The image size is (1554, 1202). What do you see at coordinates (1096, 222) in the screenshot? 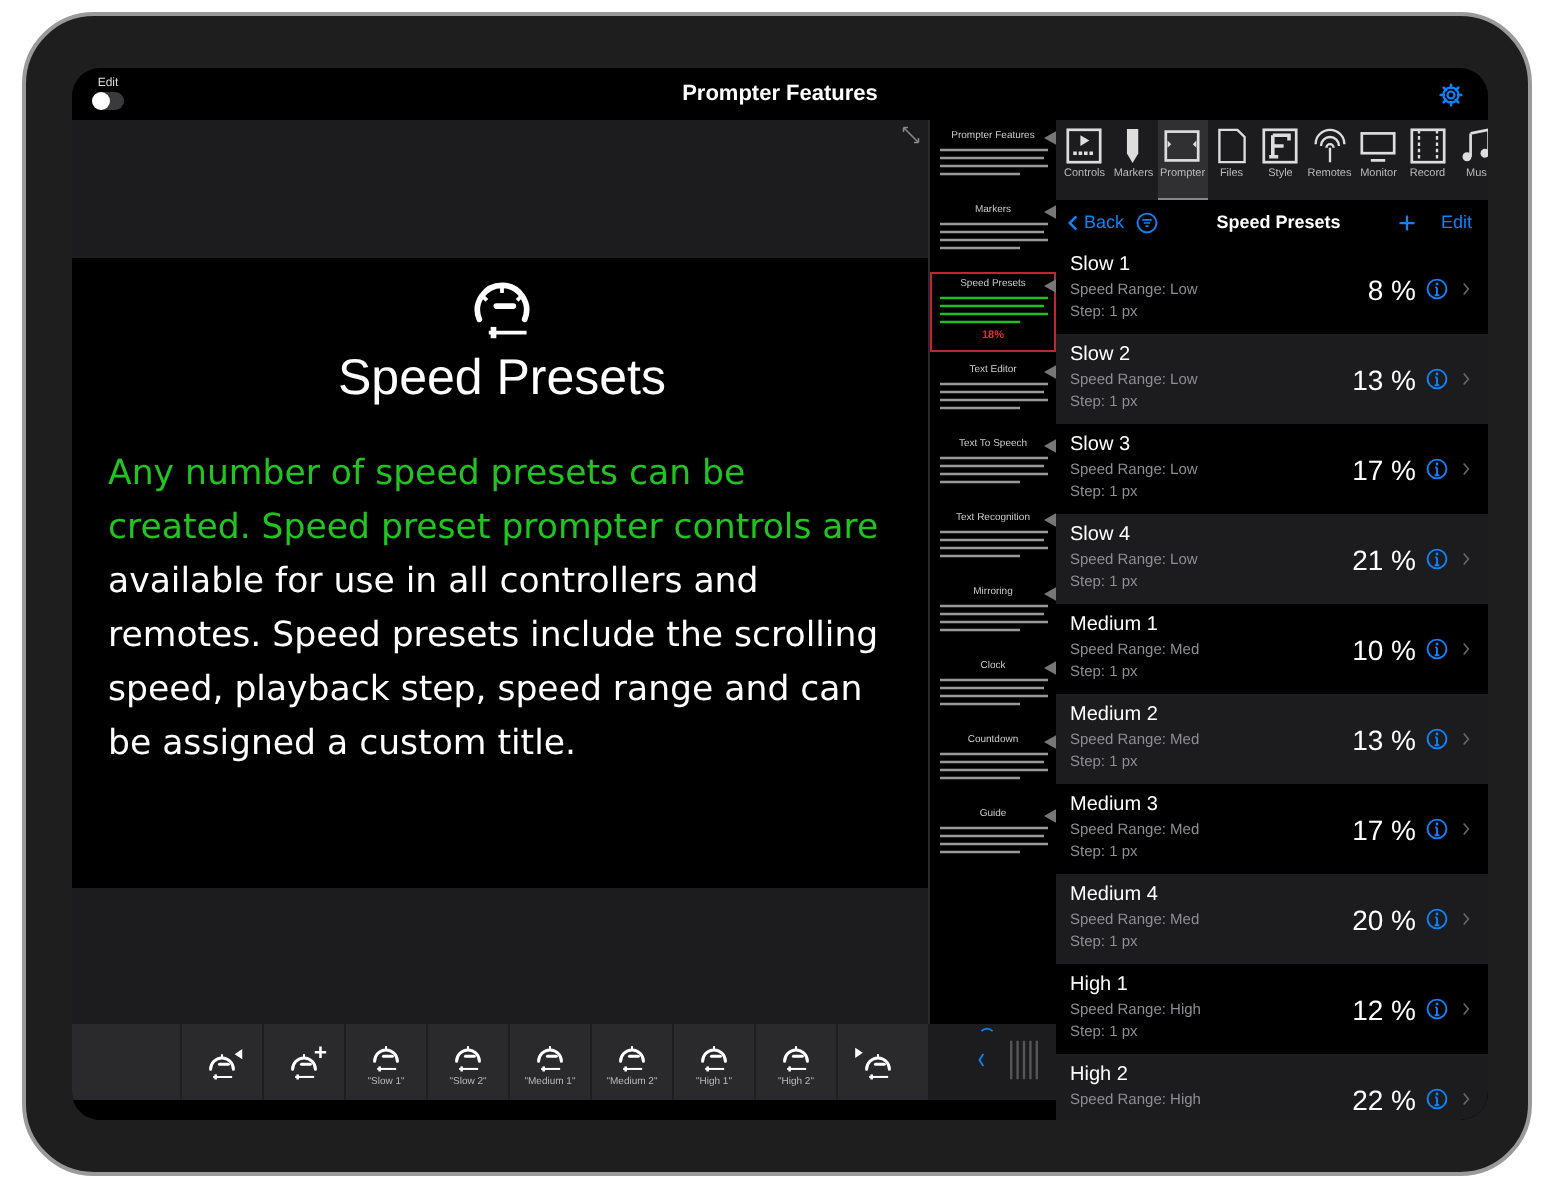
I see `back-button: Back` at bounding box center [1096, 222].